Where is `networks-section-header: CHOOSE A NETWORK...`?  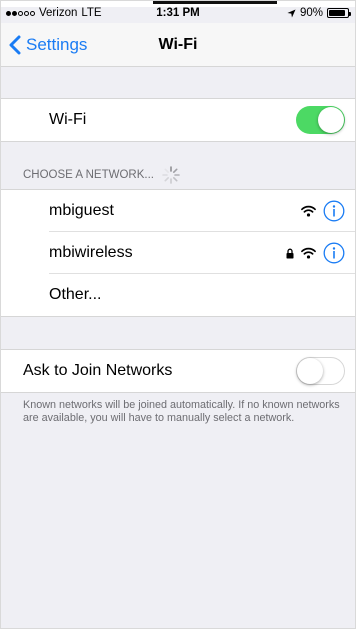
networks-section-header: CHOOSE A NETWORK... is located at coordinates (101, 175).